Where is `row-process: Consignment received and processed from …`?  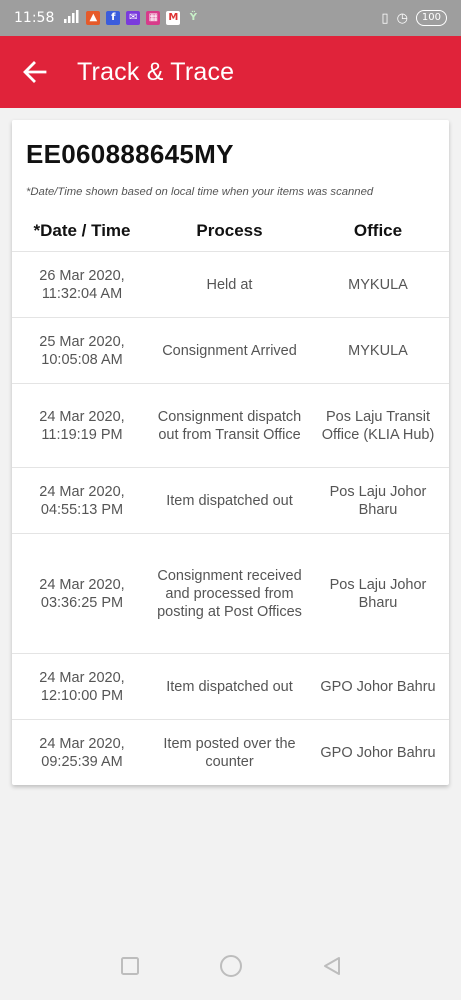 row-process: Consignment received and processed from … is located at coordinates (229, 593).